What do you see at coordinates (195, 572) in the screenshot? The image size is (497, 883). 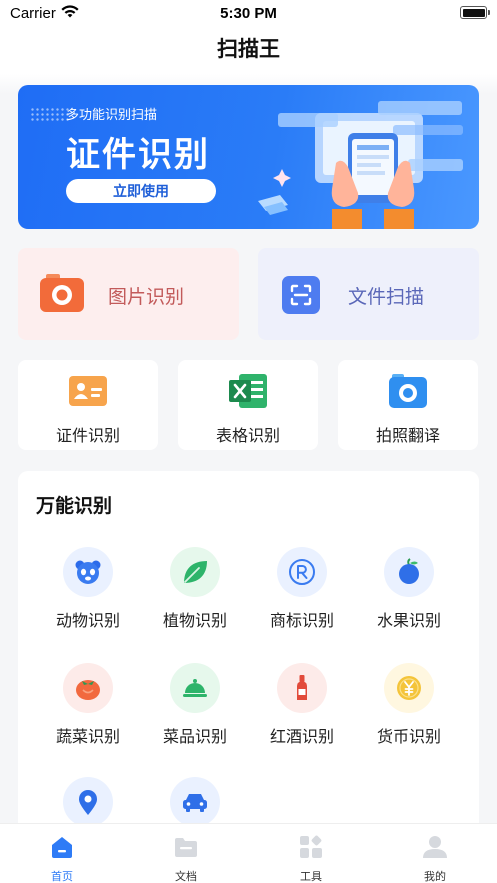 I see `leaf-icon` at bounding box center [195, 572].